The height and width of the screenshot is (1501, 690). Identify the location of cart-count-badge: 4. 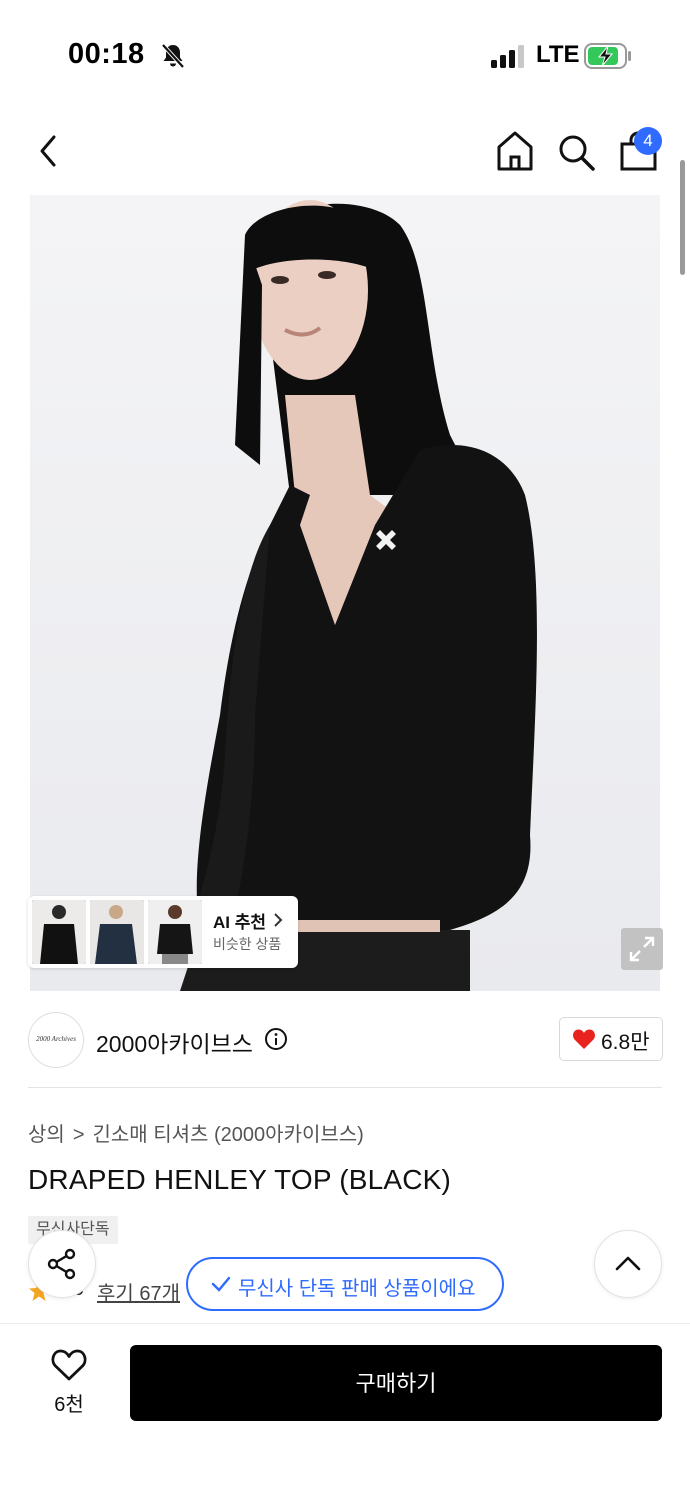
(648, 141).